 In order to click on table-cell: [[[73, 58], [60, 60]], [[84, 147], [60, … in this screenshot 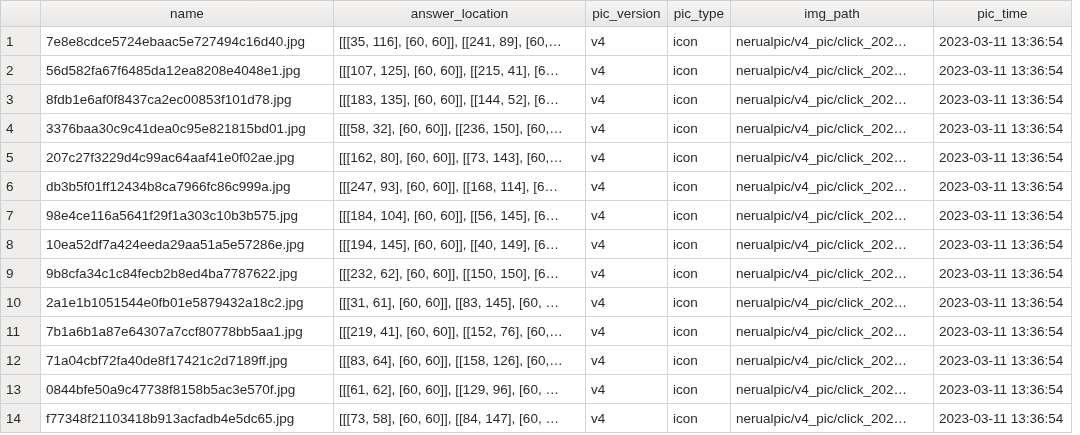, I will do `click(460, 418)`.